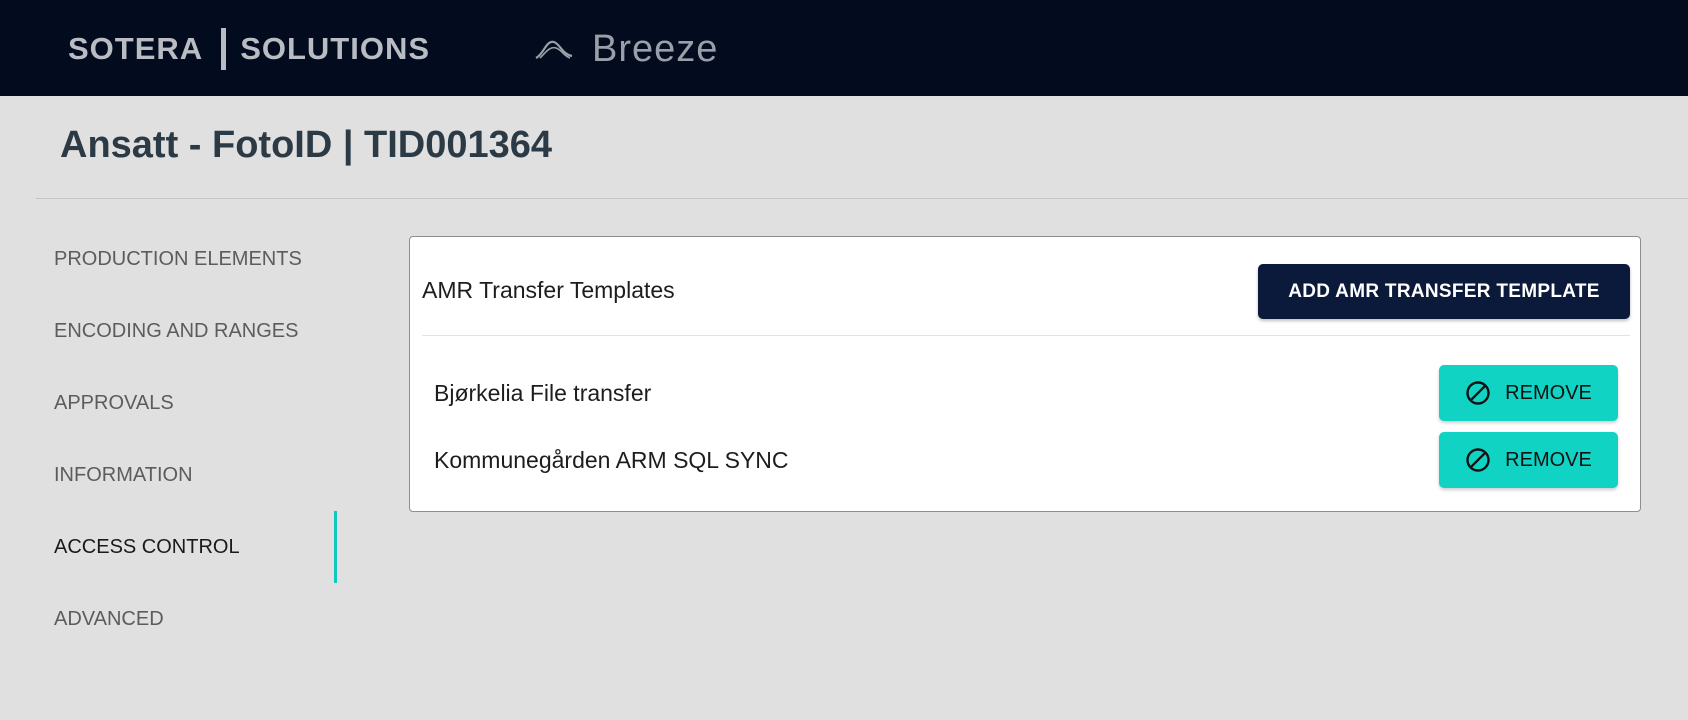  I want to click on brand-divider, so click(224, 49).